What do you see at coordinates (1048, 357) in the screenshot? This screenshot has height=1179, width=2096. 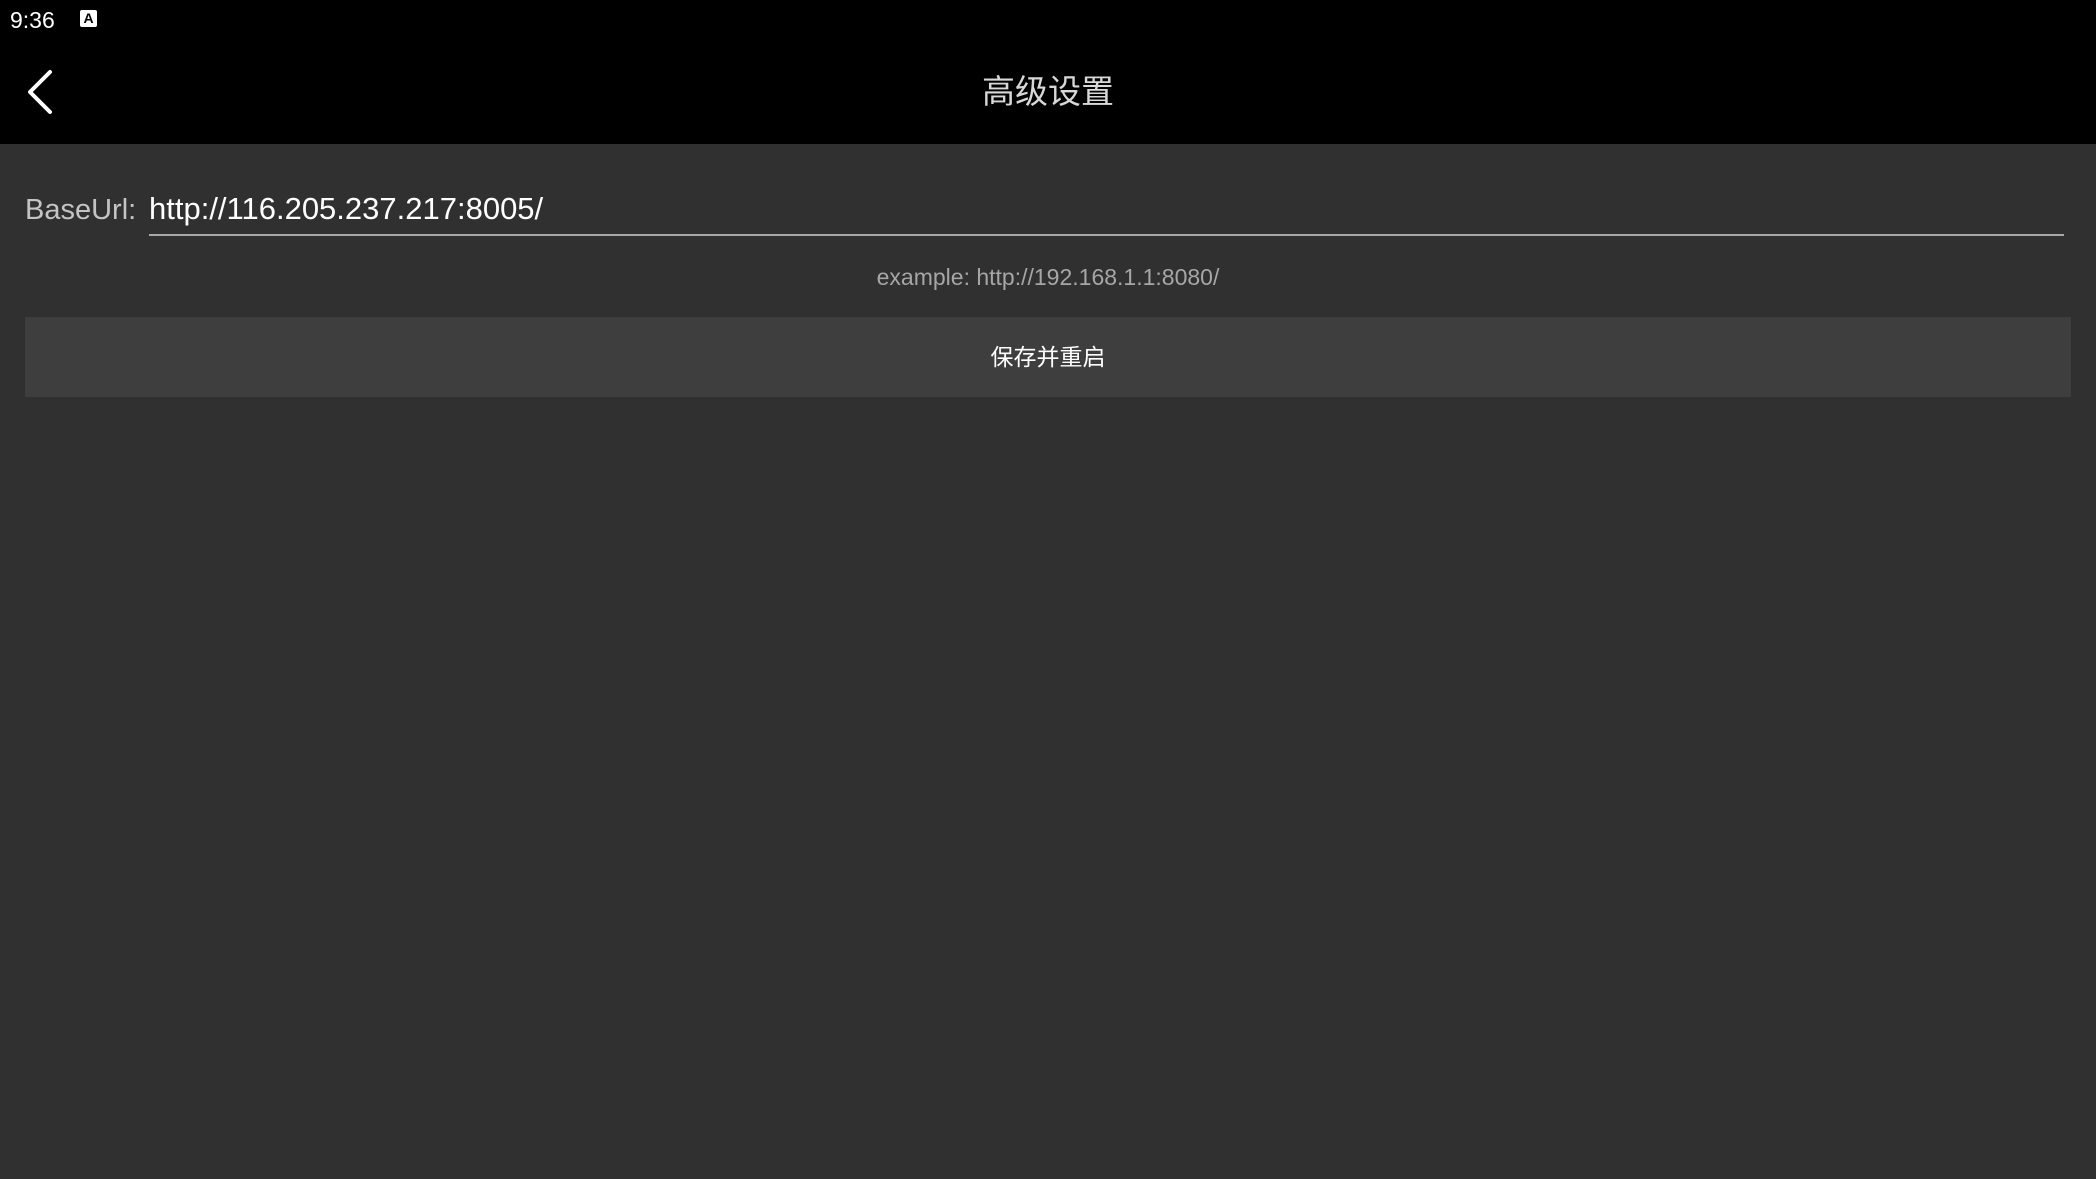 I see `save-and-restart-button: 保存并重启` at bounding box center [1048, 357].